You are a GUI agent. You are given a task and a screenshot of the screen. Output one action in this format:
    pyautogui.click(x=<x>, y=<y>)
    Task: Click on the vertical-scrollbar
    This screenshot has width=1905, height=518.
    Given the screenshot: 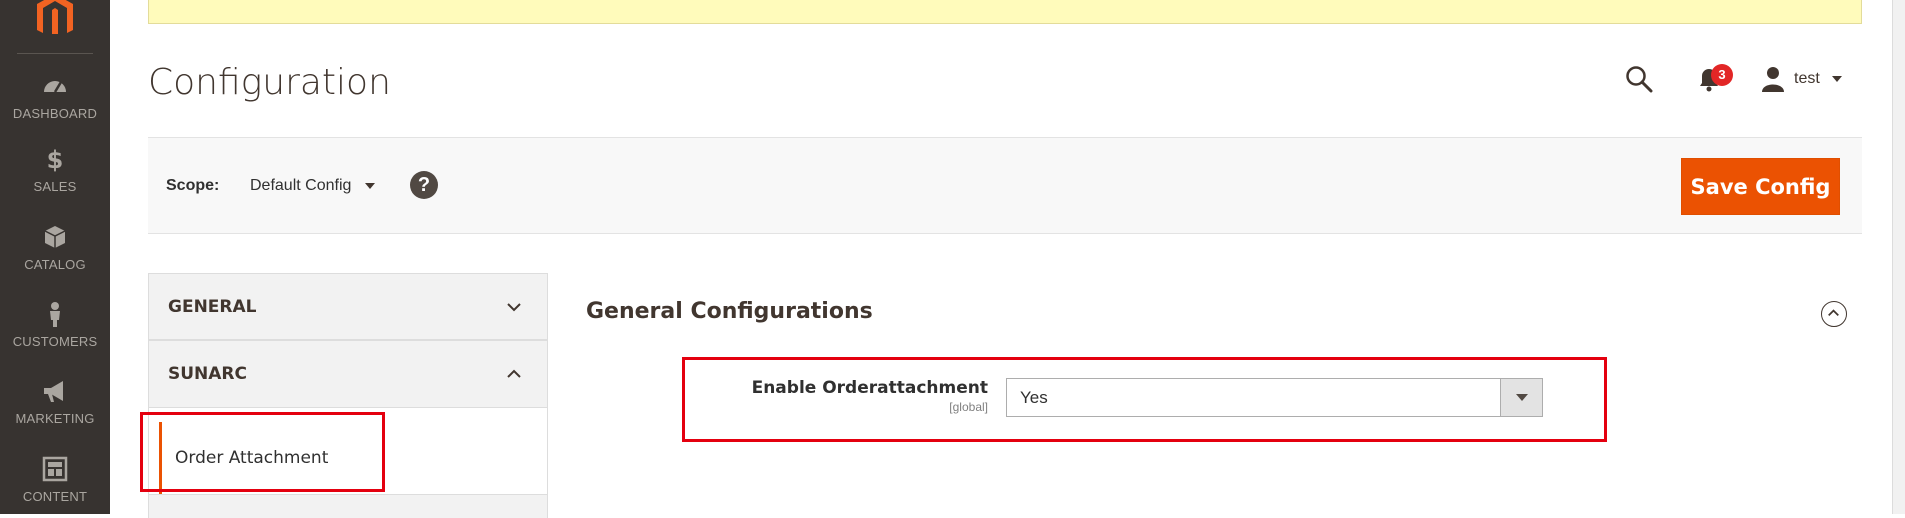 What is the action you would take?
    pyautogui.click(x=1898, y=257)
    